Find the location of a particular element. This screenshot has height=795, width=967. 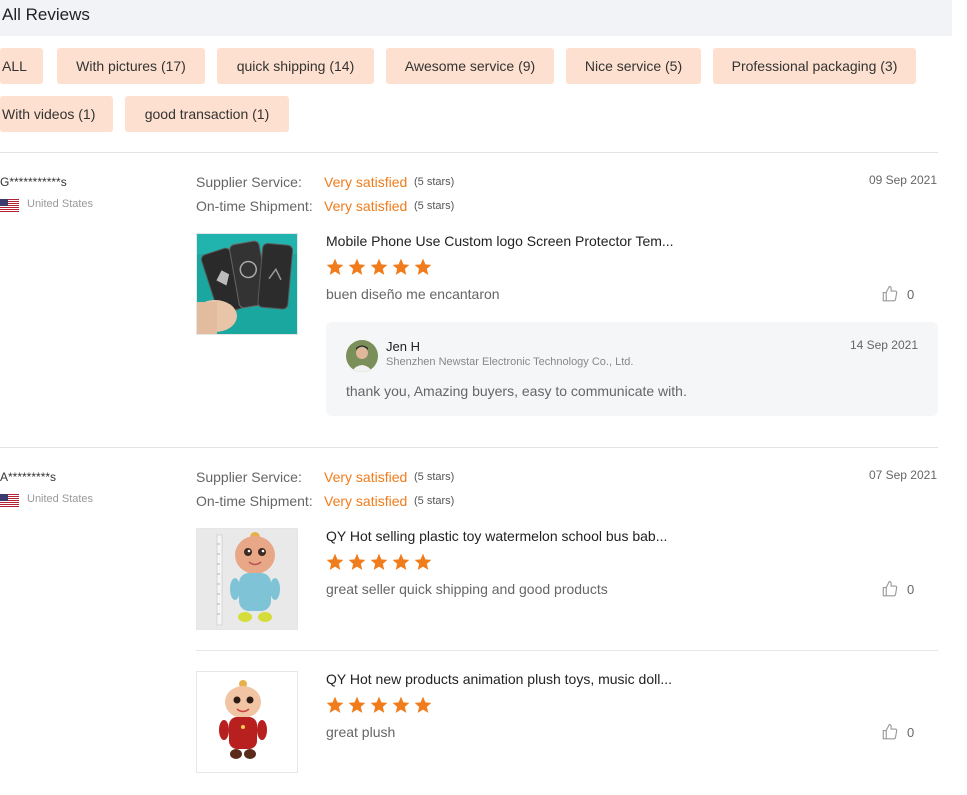

filter-tag-all: ALL is located at coordinates (21, 66).